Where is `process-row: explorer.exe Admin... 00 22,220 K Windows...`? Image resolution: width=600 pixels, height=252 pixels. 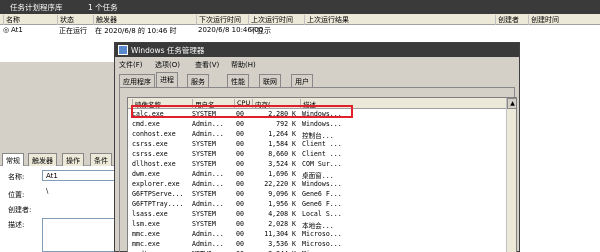
process-row: explorer.exe Admin... 00 22,220 K Windows... is located at coordinates (322, 185).